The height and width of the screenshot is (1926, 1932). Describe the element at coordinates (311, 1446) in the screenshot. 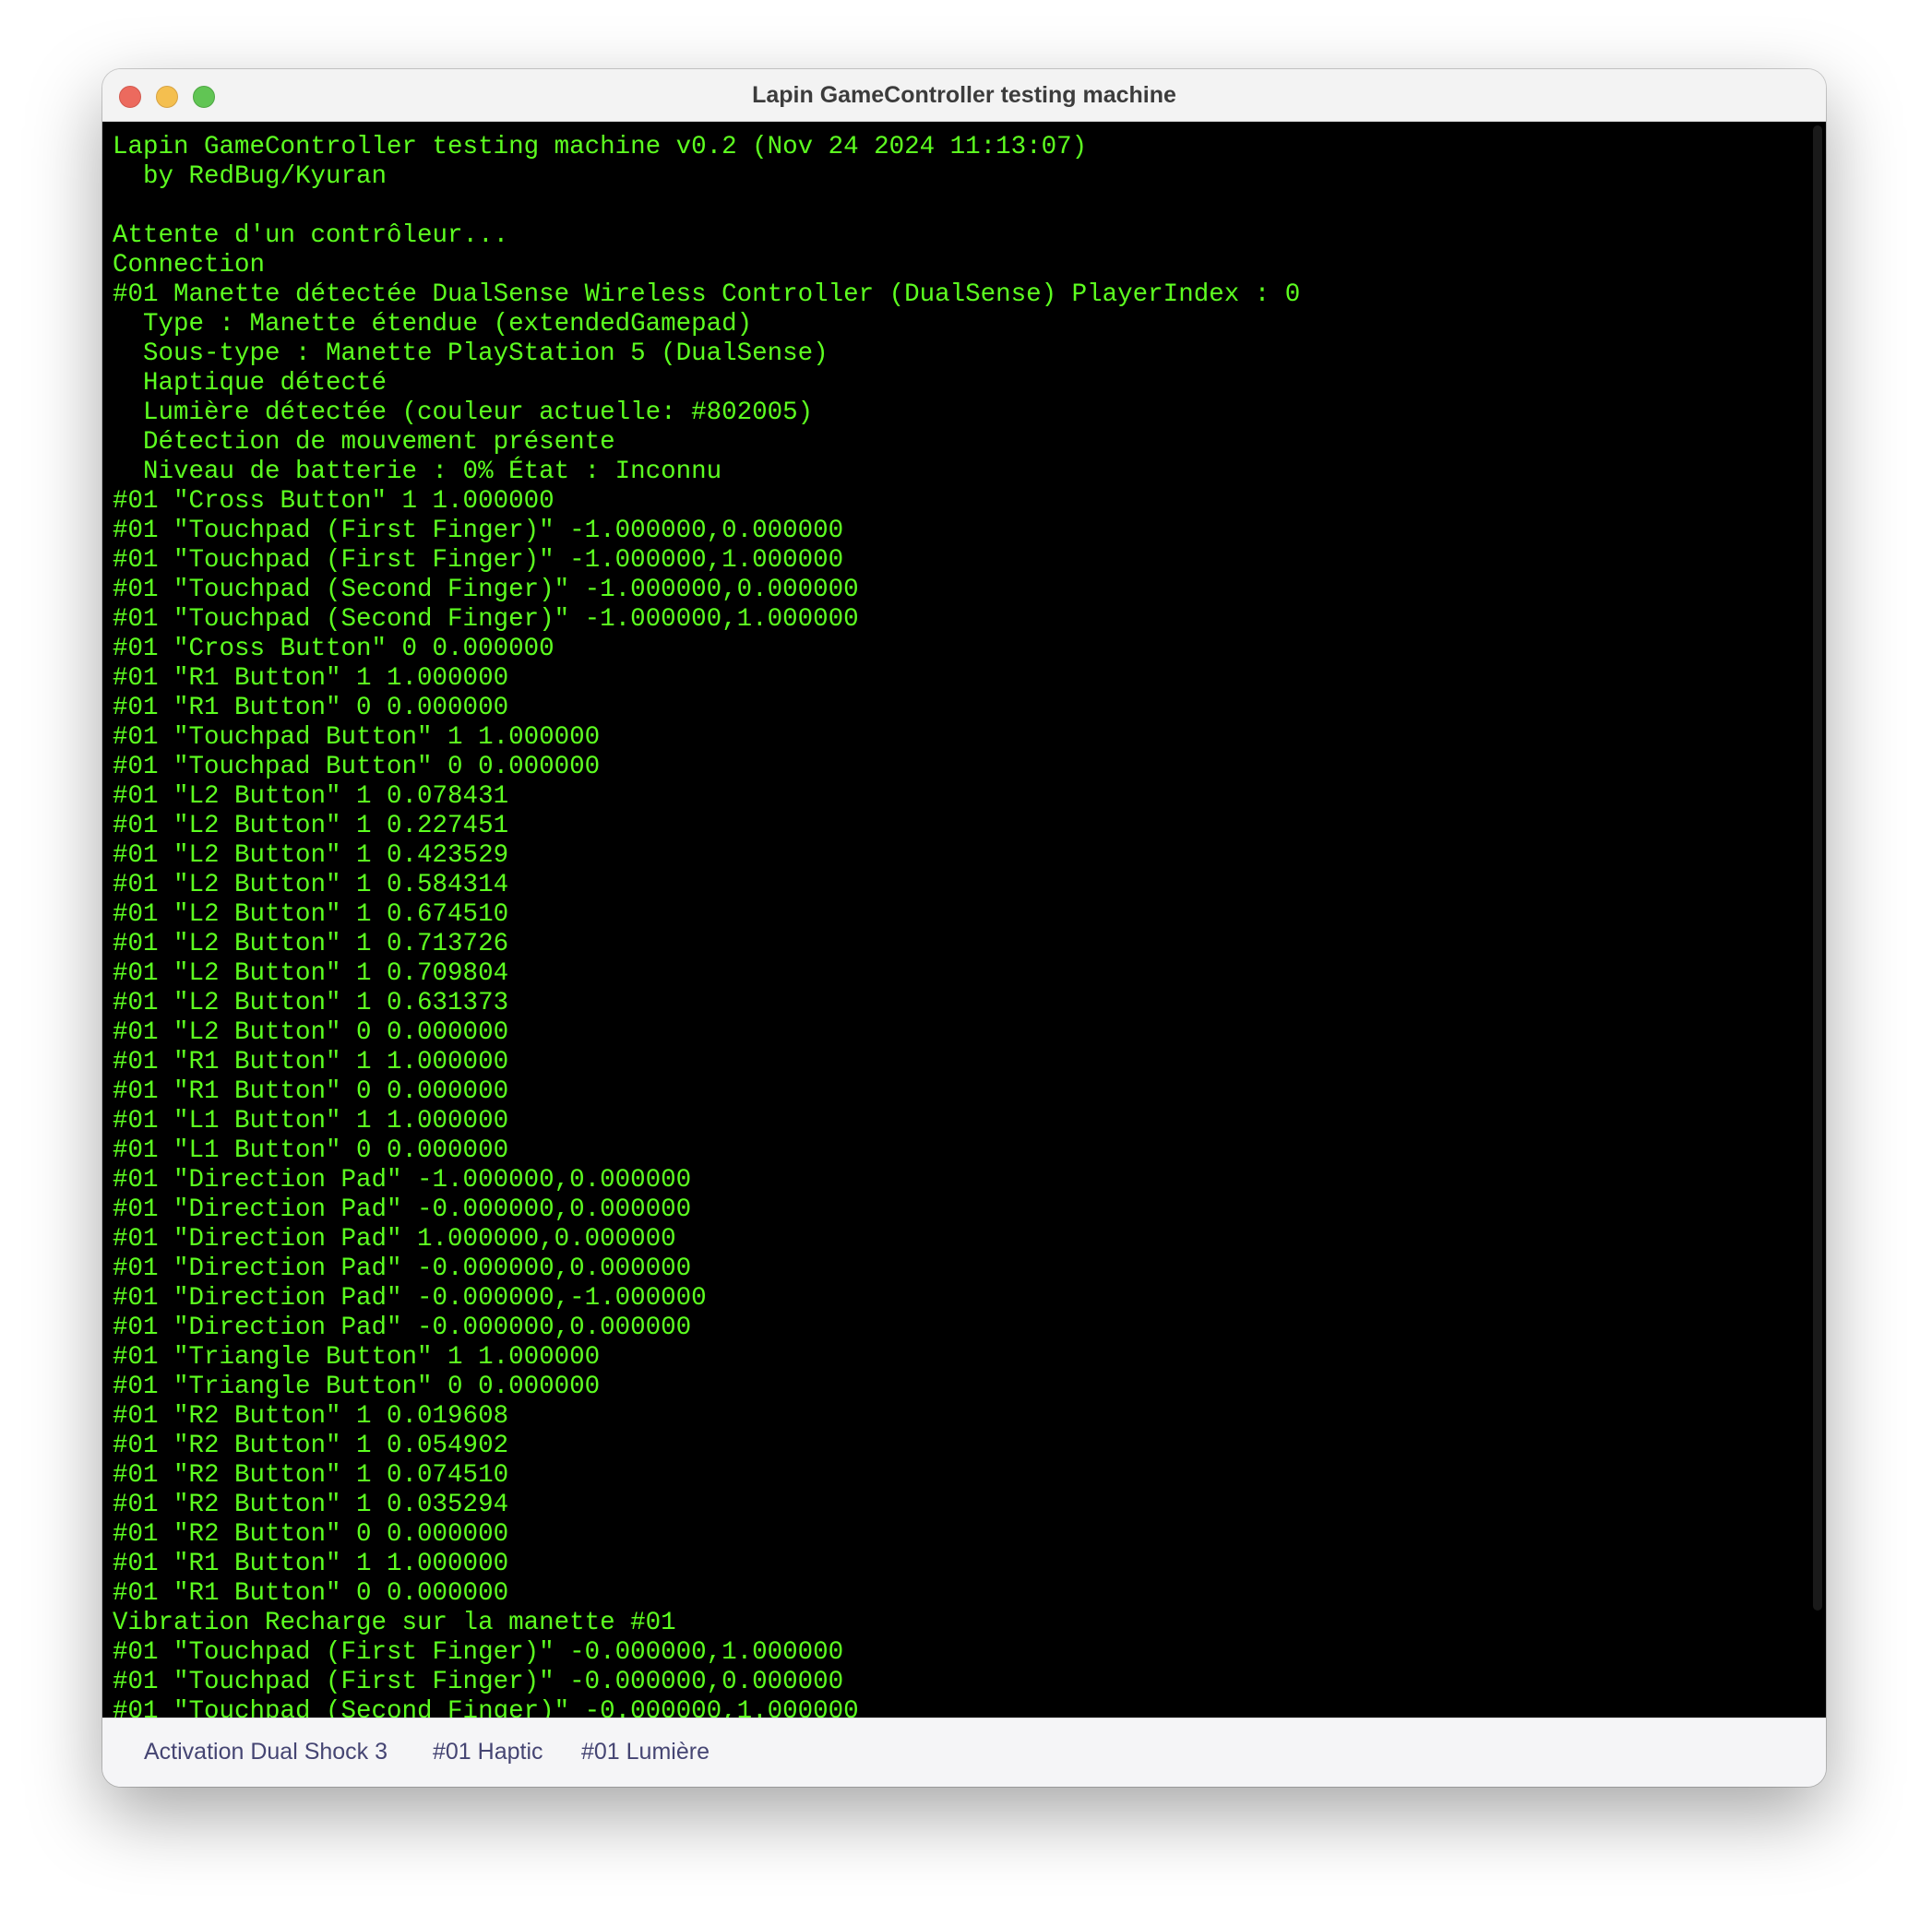

I see `console-line: #01 "R2 Button" 1 0.054902` at that location.